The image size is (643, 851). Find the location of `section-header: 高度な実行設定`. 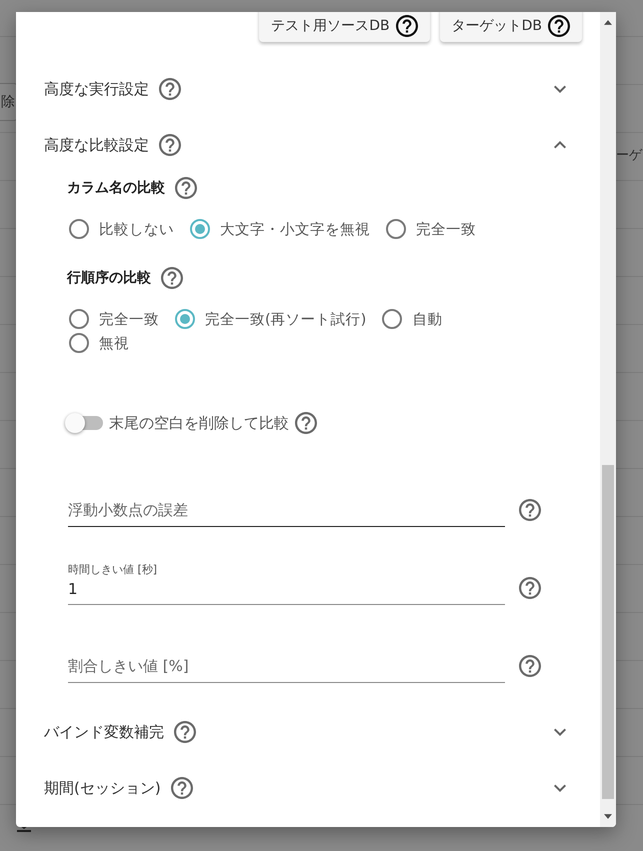

section-header: 高度な実行設定 is located at coordinates (308, 89).